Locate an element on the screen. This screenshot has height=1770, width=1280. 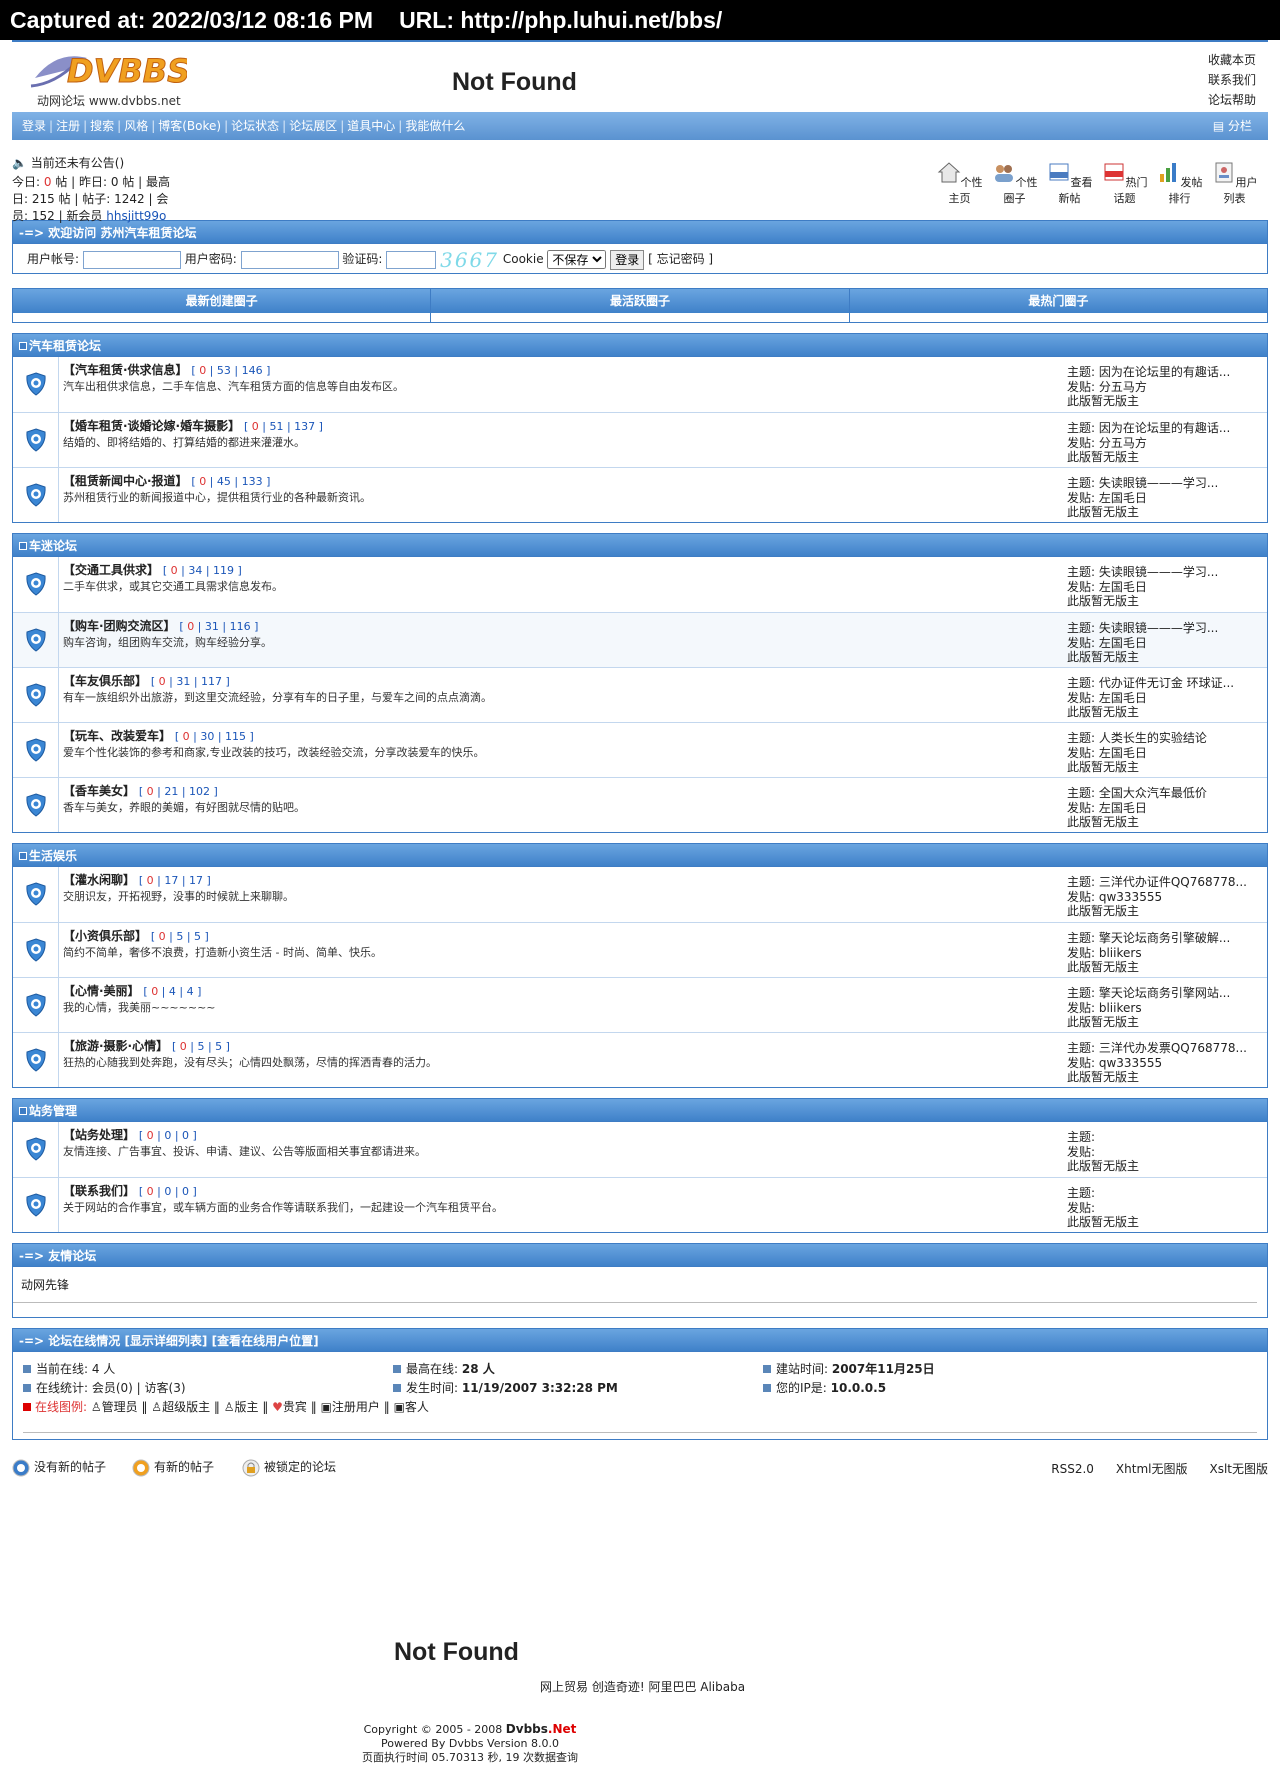
copyright-brand: Dvbbs is located at coordinates (527, 1729).